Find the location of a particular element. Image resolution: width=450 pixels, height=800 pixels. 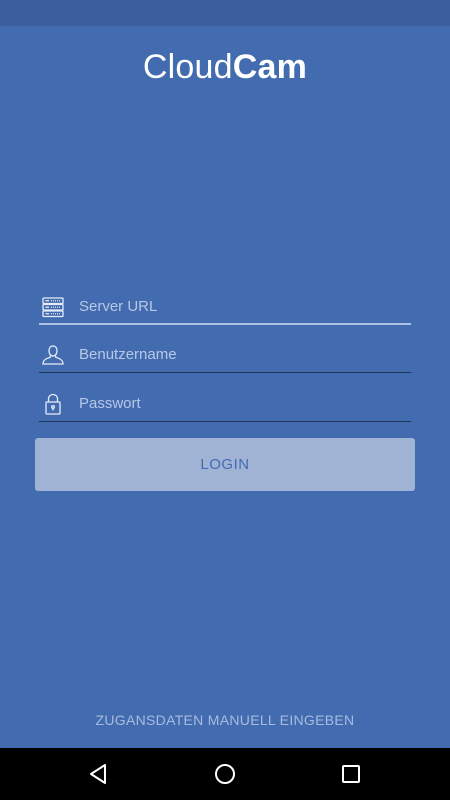

lock-icon is located at coordinates (53, 404).